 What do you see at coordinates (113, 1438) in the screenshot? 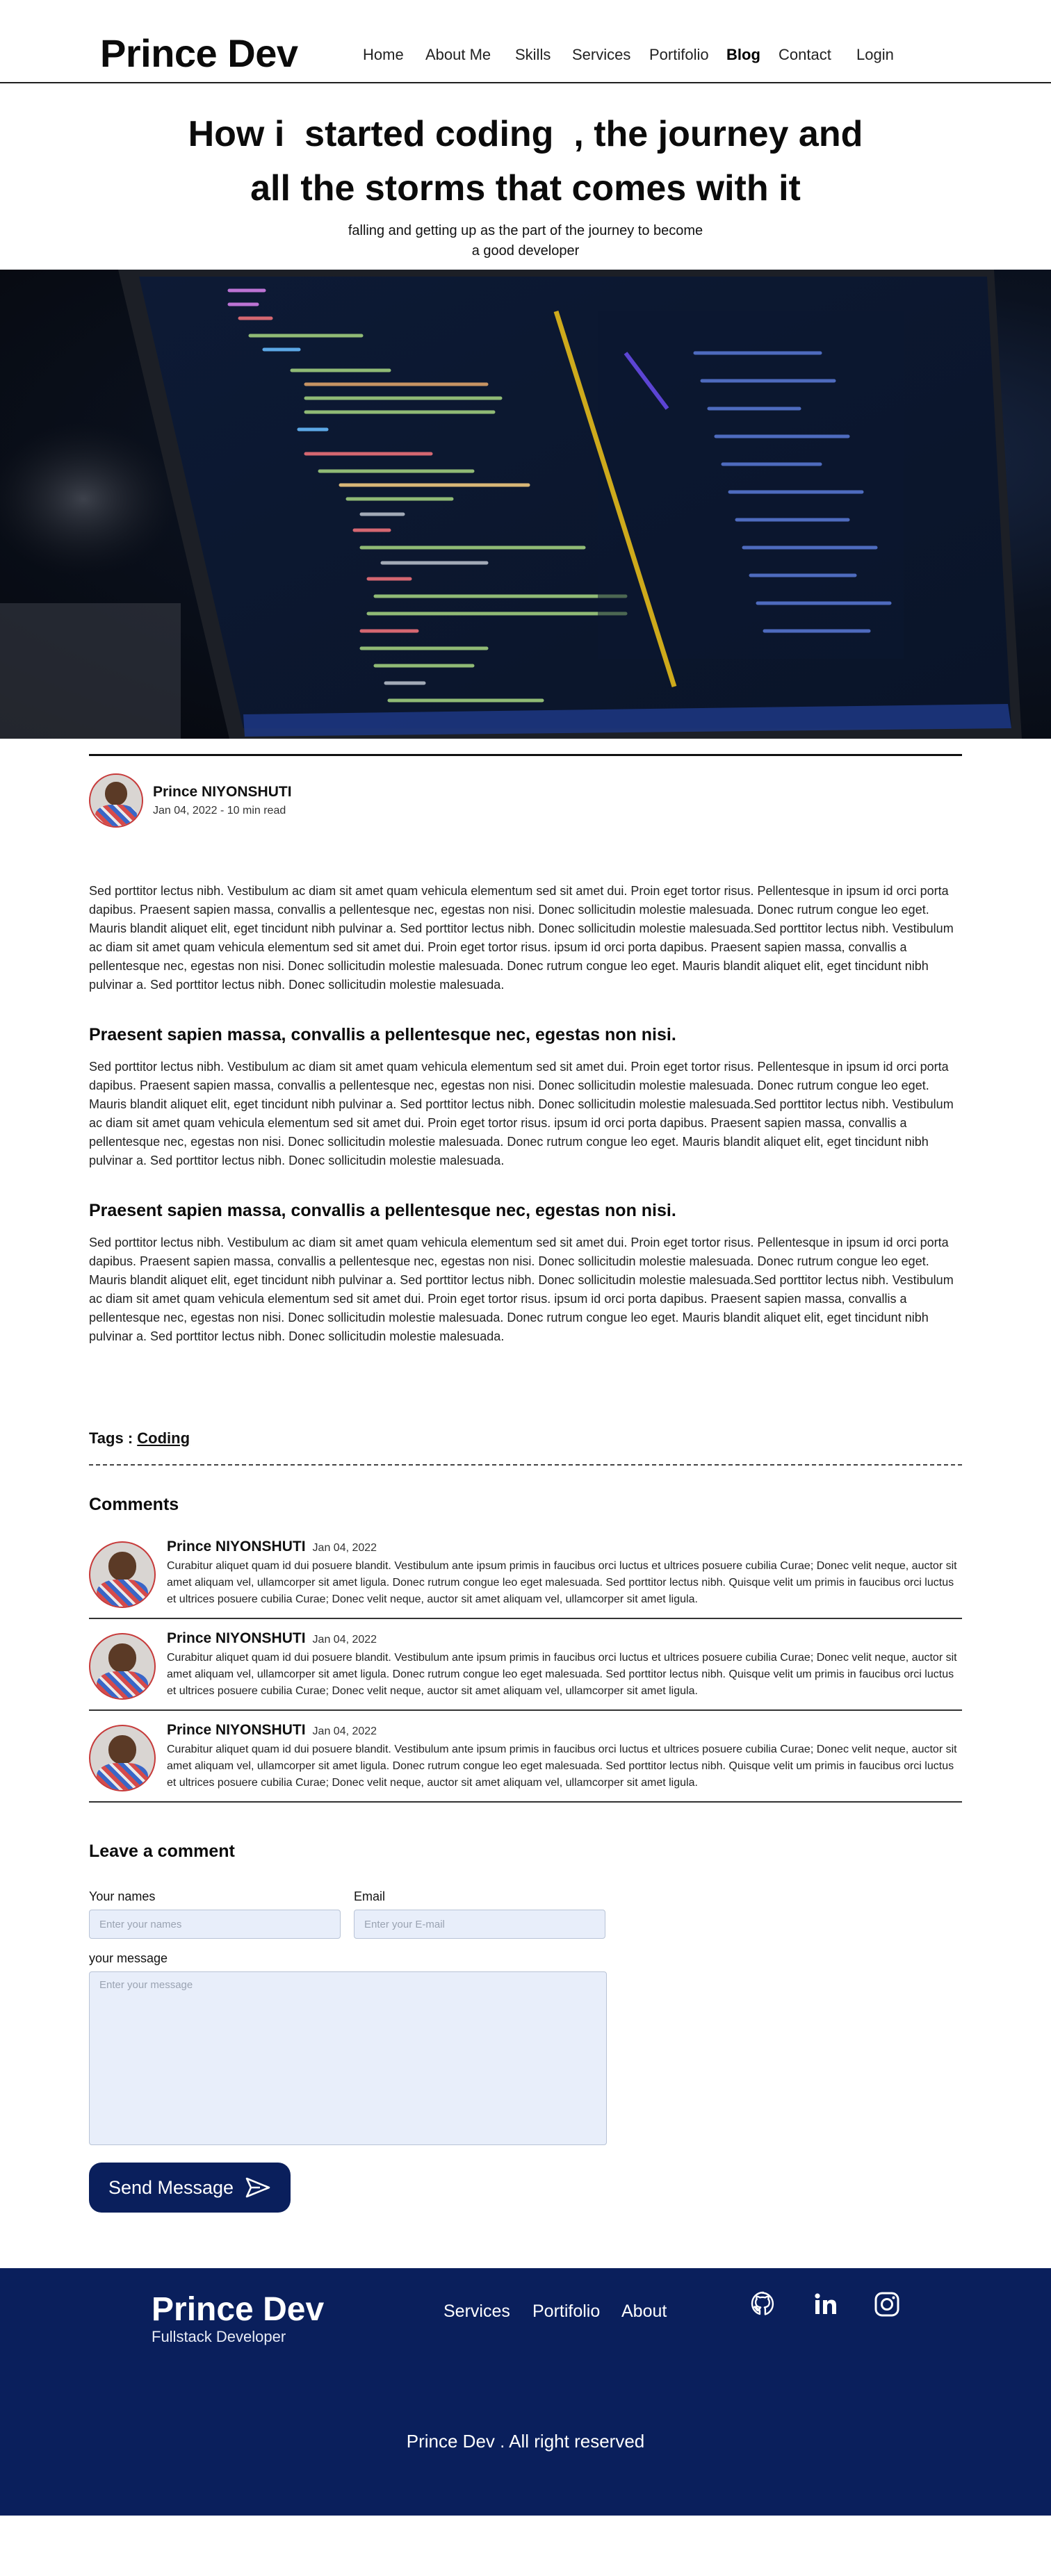
I see `tags-label: Tags :` at bounding box center [113, 1438].